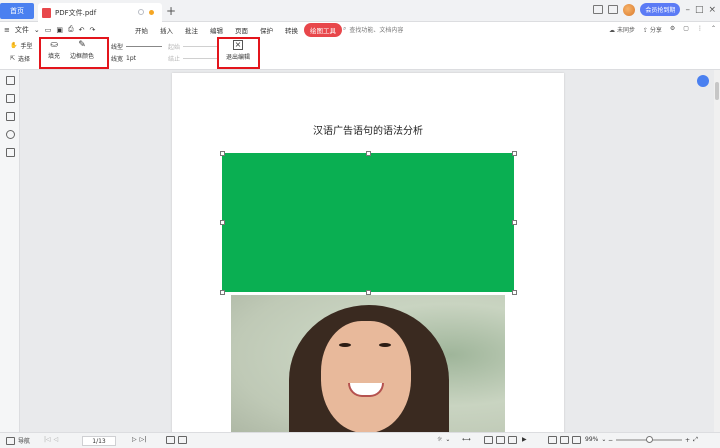  Describe the element at coordinates (323, 30) in the screenshot. I see `tab-drawing-tools: 绘图工具` at that location.